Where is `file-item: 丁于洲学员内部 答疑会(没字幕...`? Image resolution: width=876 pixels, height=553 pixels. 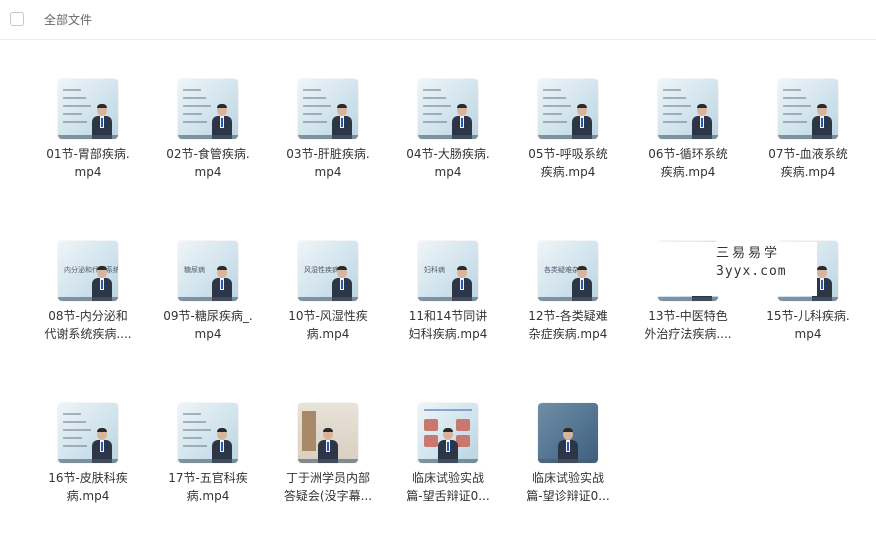
file-item: 丁于洲学员内部 答疑会(没字幕... is located at coordinates (328, 478).